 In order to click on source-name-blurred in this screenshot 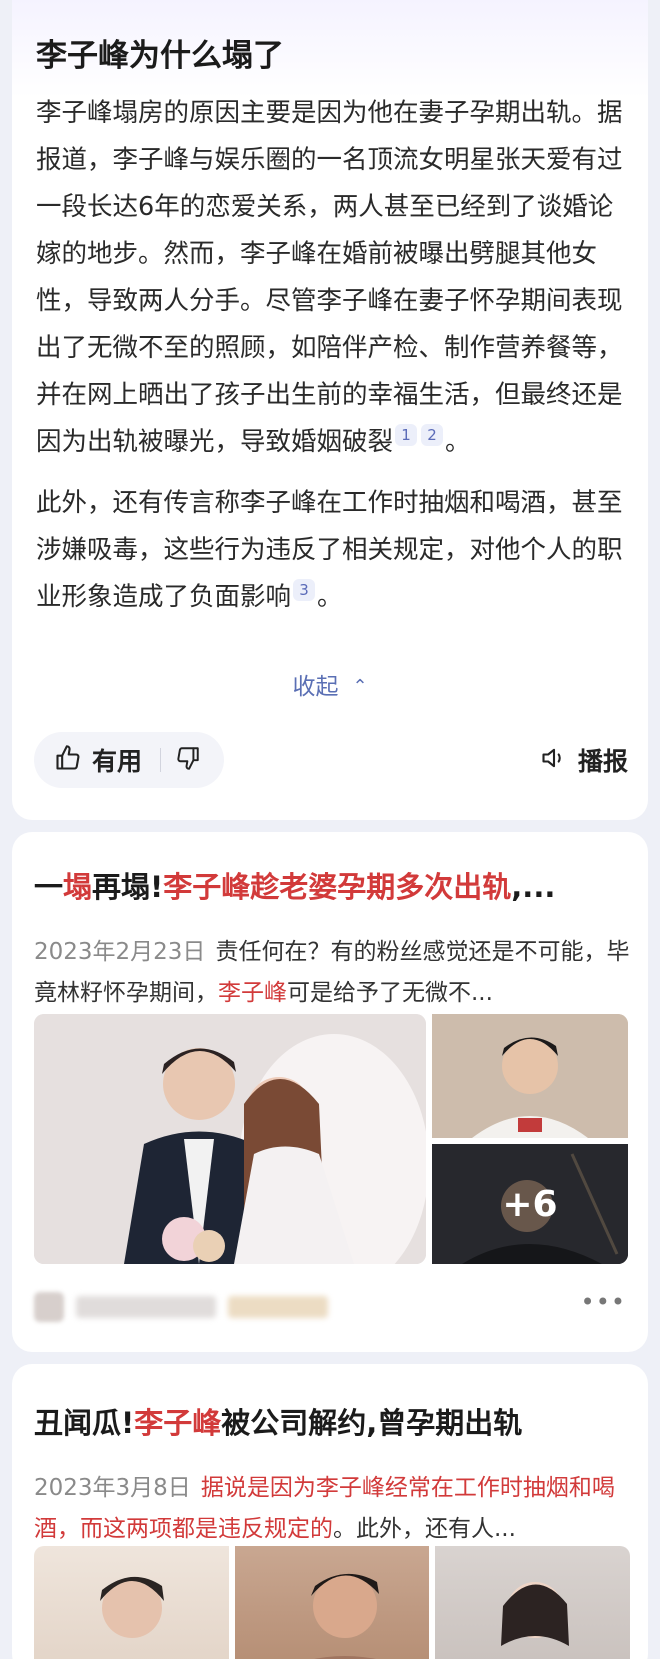, I will do `click(146, 1307)`.